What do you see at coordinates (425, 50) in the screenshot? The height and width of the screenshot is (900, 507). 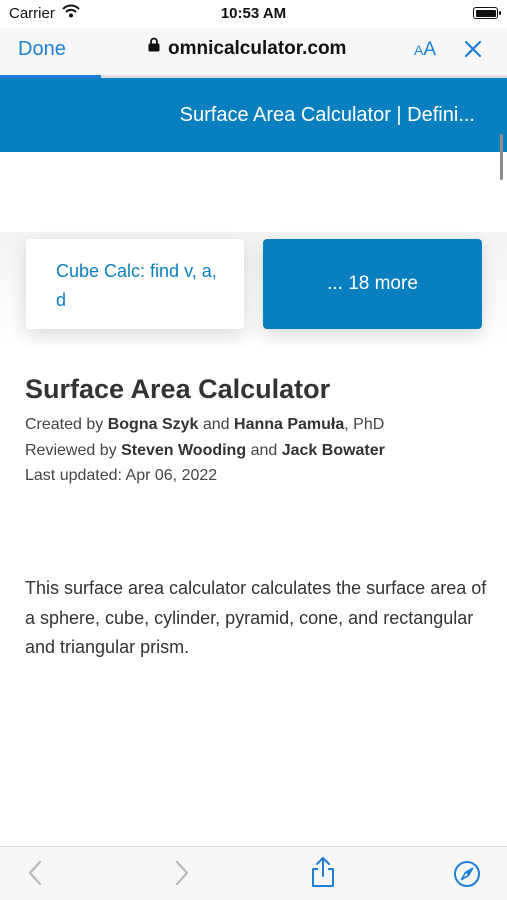 I see `text-size-button: AA` at bounding box center [425, 50].